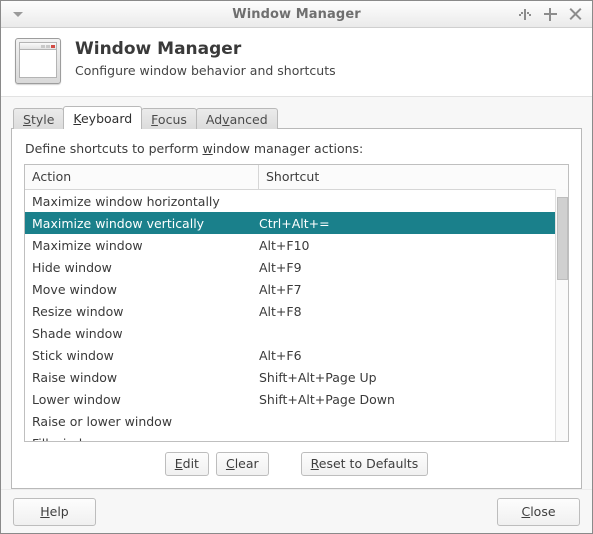 This screenshot has height=534, width=593. What do you see at coordinates (103, 117) in the screenshot?
I see `tab-keyboard: Keyboard` at bounding box center [103, 117].